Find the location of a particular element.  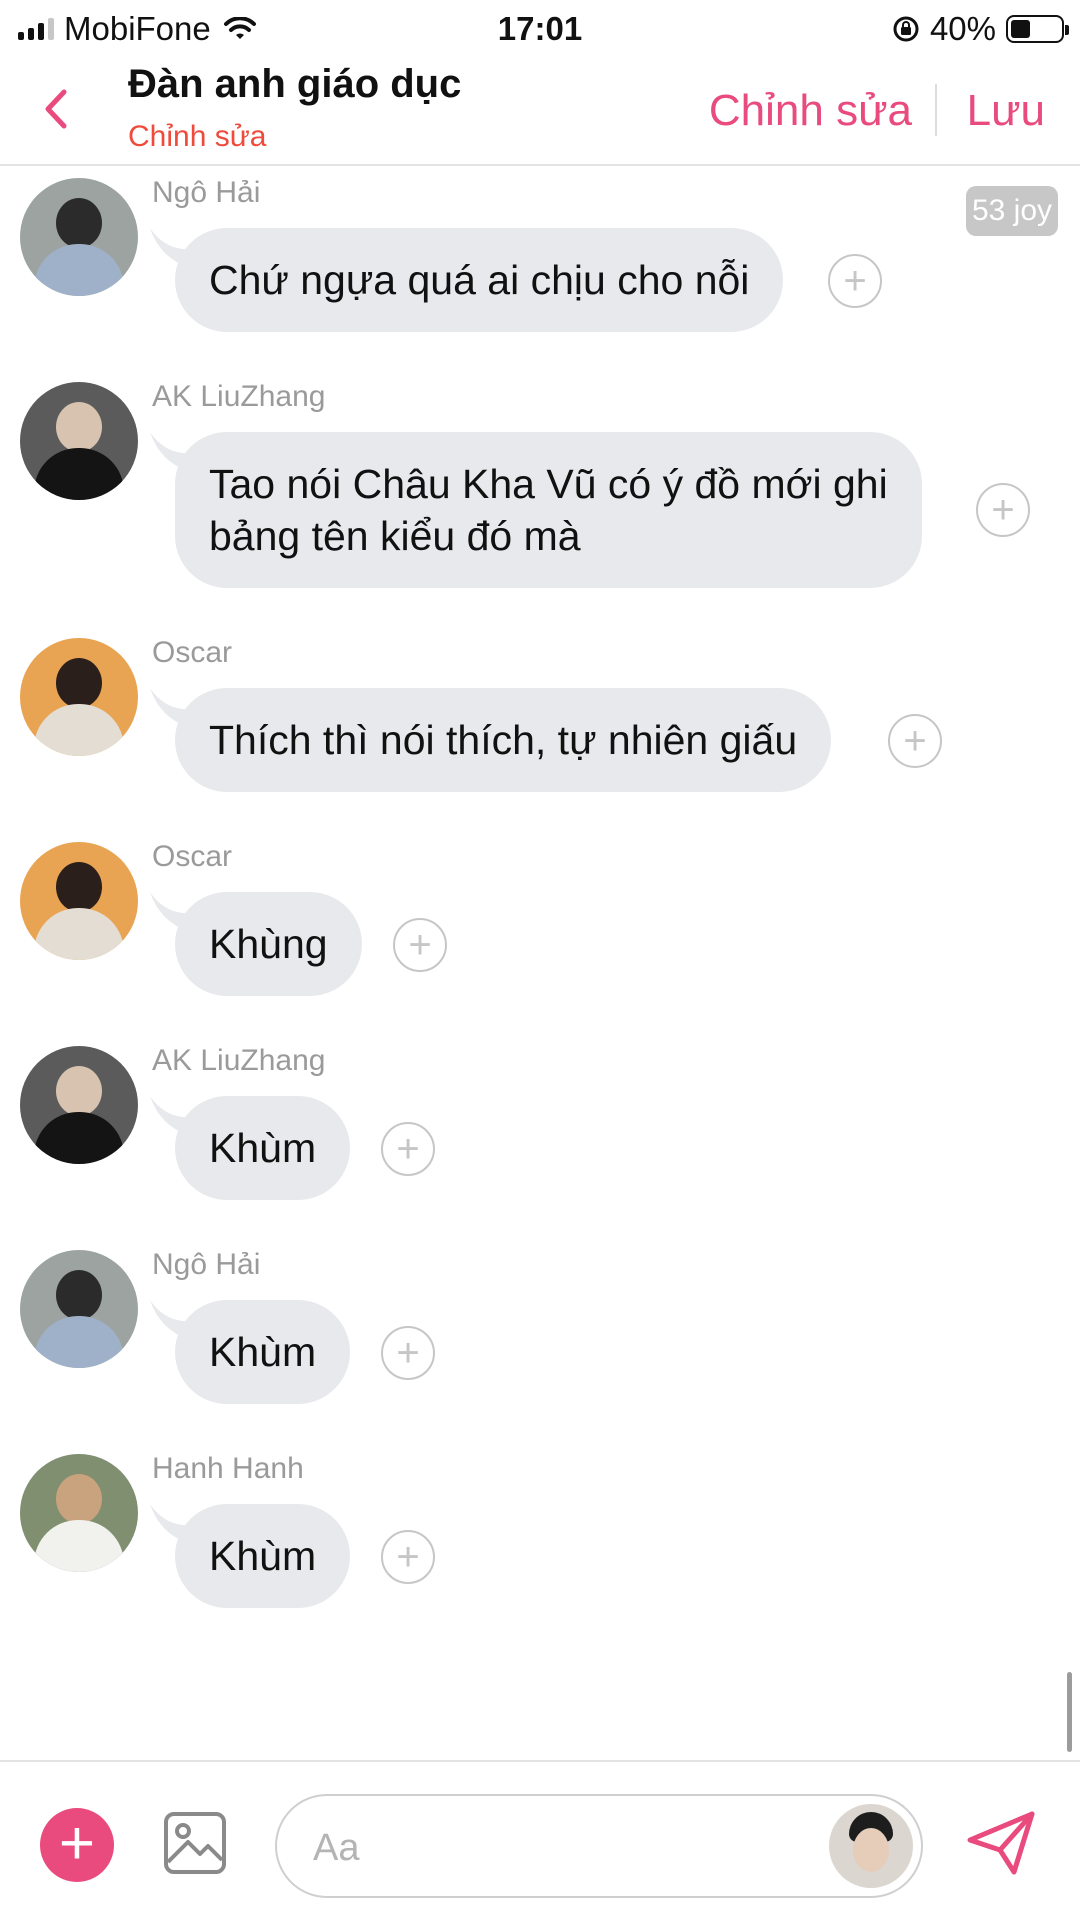

composer-bar: + is located at coordinates (540, 1840).